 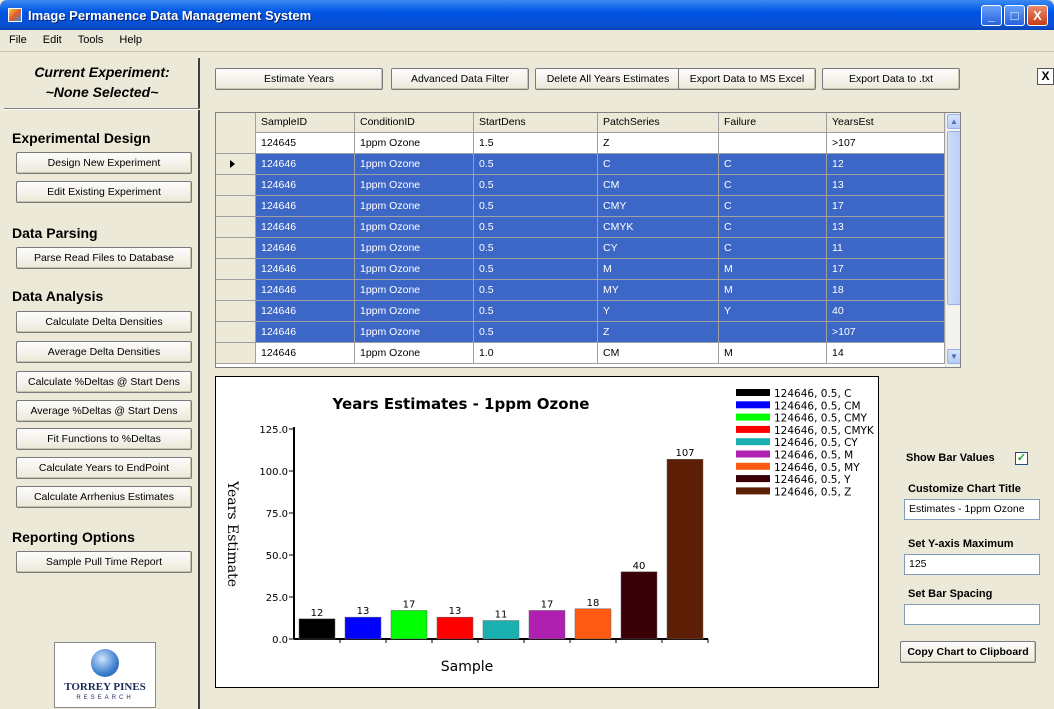 I want to click on avg-delta-densities-button: Average Delta Densities, so click(x=104, y=352).